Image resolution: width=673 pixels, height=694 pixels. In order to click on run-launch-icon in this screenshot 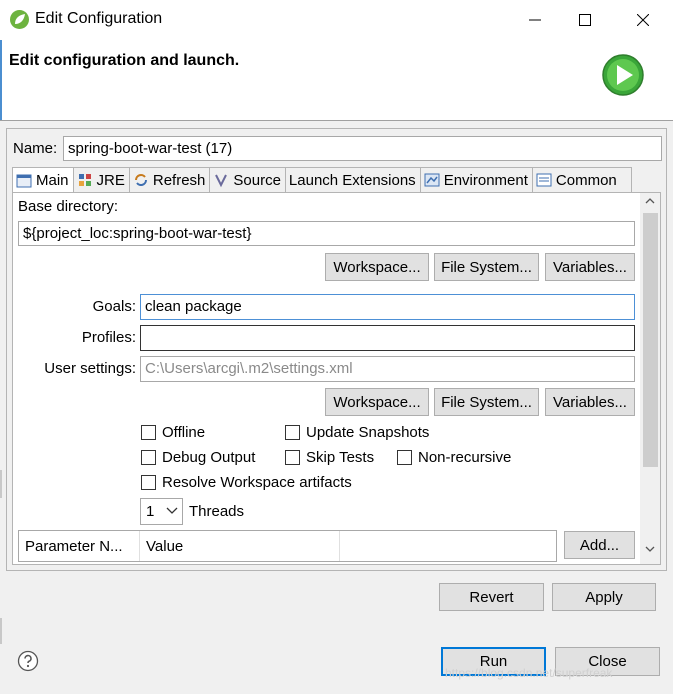, I will do `click(623, 75)`.